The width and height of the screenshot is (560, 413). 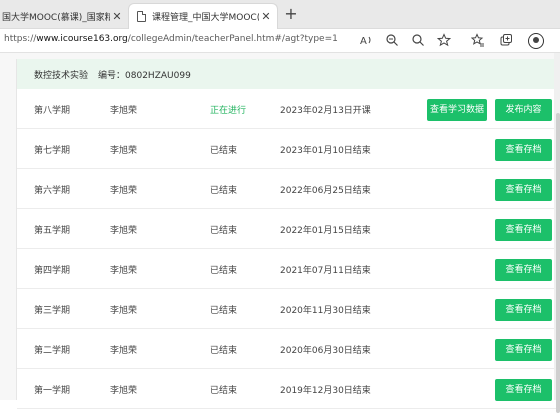 I want to click on svg-text: A, so click(x=363, y=41).